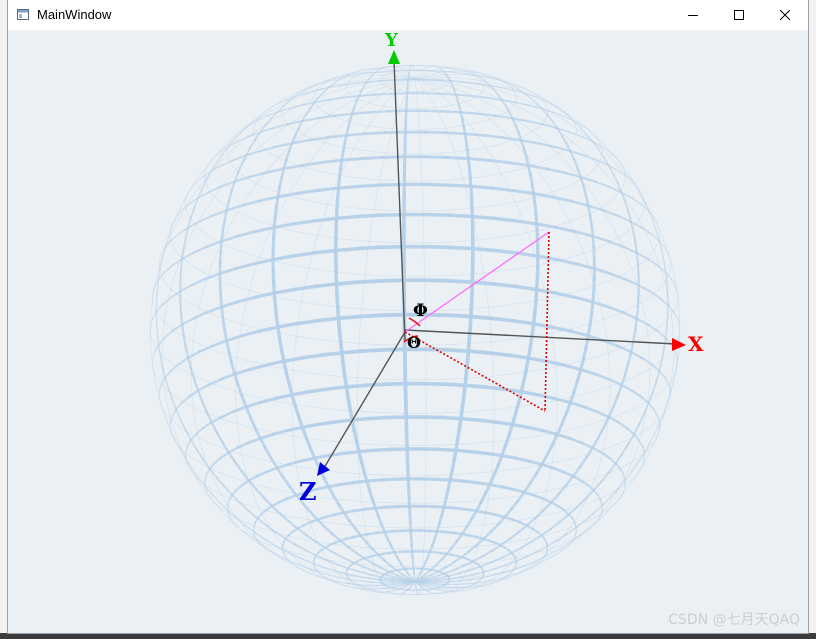 The height and width of the screenshot is (639, 816). What do you see at coordinates (693, 15) in the screenshot?
I see `minimize-button` at bounding box center [693, 15].